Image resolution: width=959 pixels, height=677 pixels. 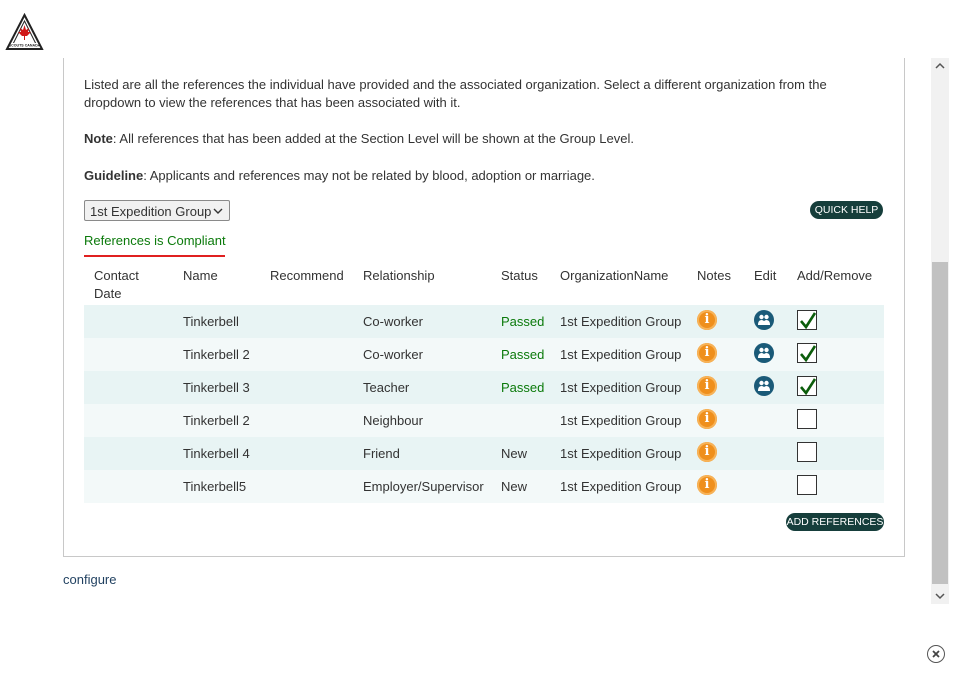 What do you see at coordinates (307, 275) in the screenshot?
I see `header-recommend: Recommend` at bounding box center [307, 275].